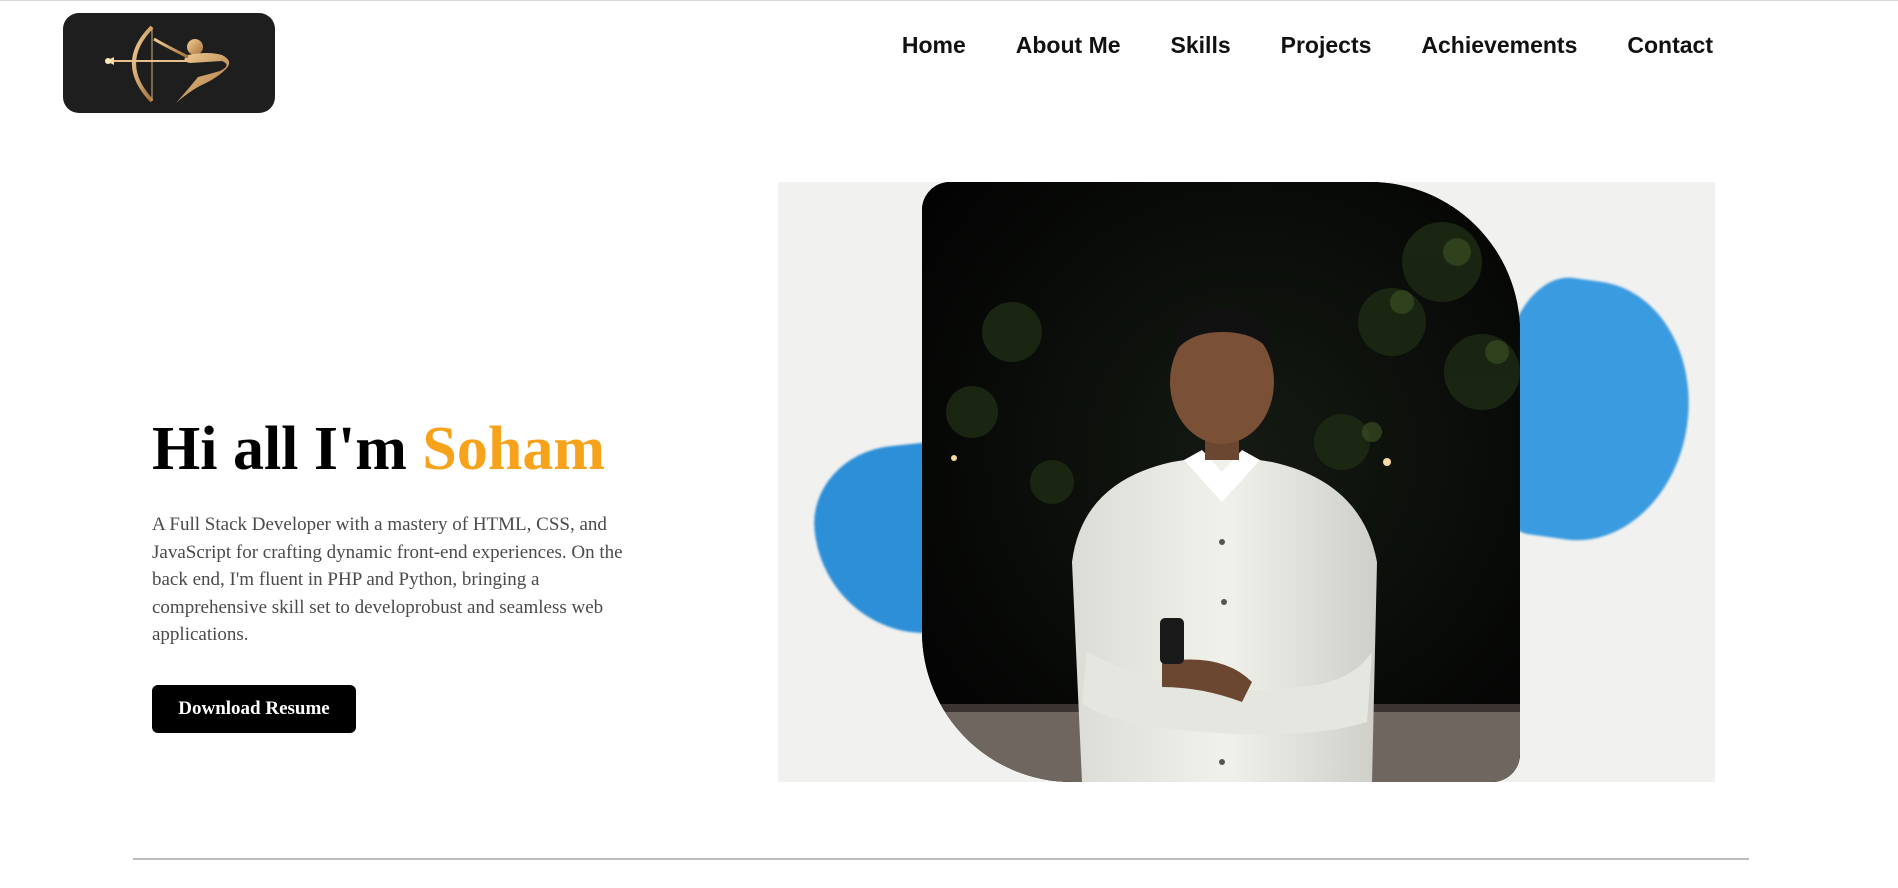  Describe the element at coordinates (1326, 45) in the screenshot. I see `nav-projects: Projects` at that location.